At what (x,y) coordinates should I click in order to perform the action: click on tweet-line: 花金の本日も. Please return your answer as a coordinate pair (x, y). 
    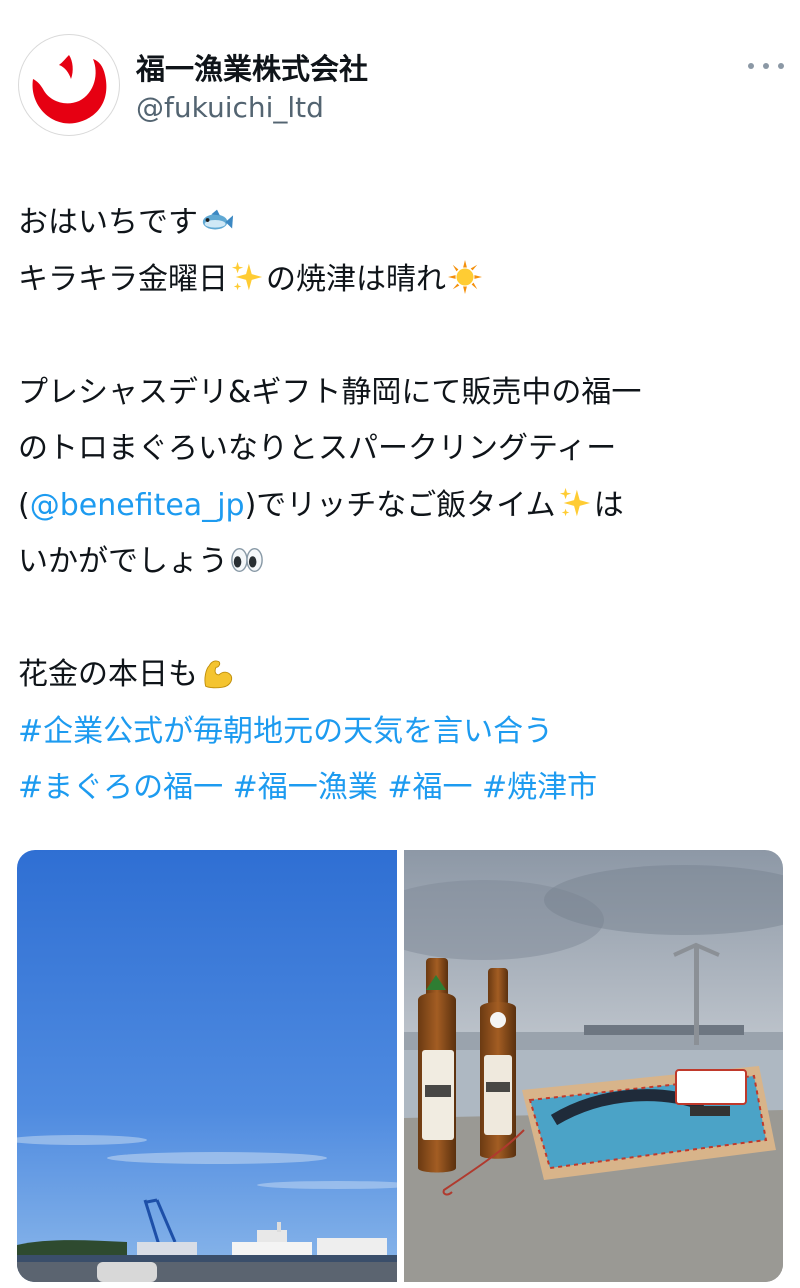
    Looking at the image, I should click on (403, 675).